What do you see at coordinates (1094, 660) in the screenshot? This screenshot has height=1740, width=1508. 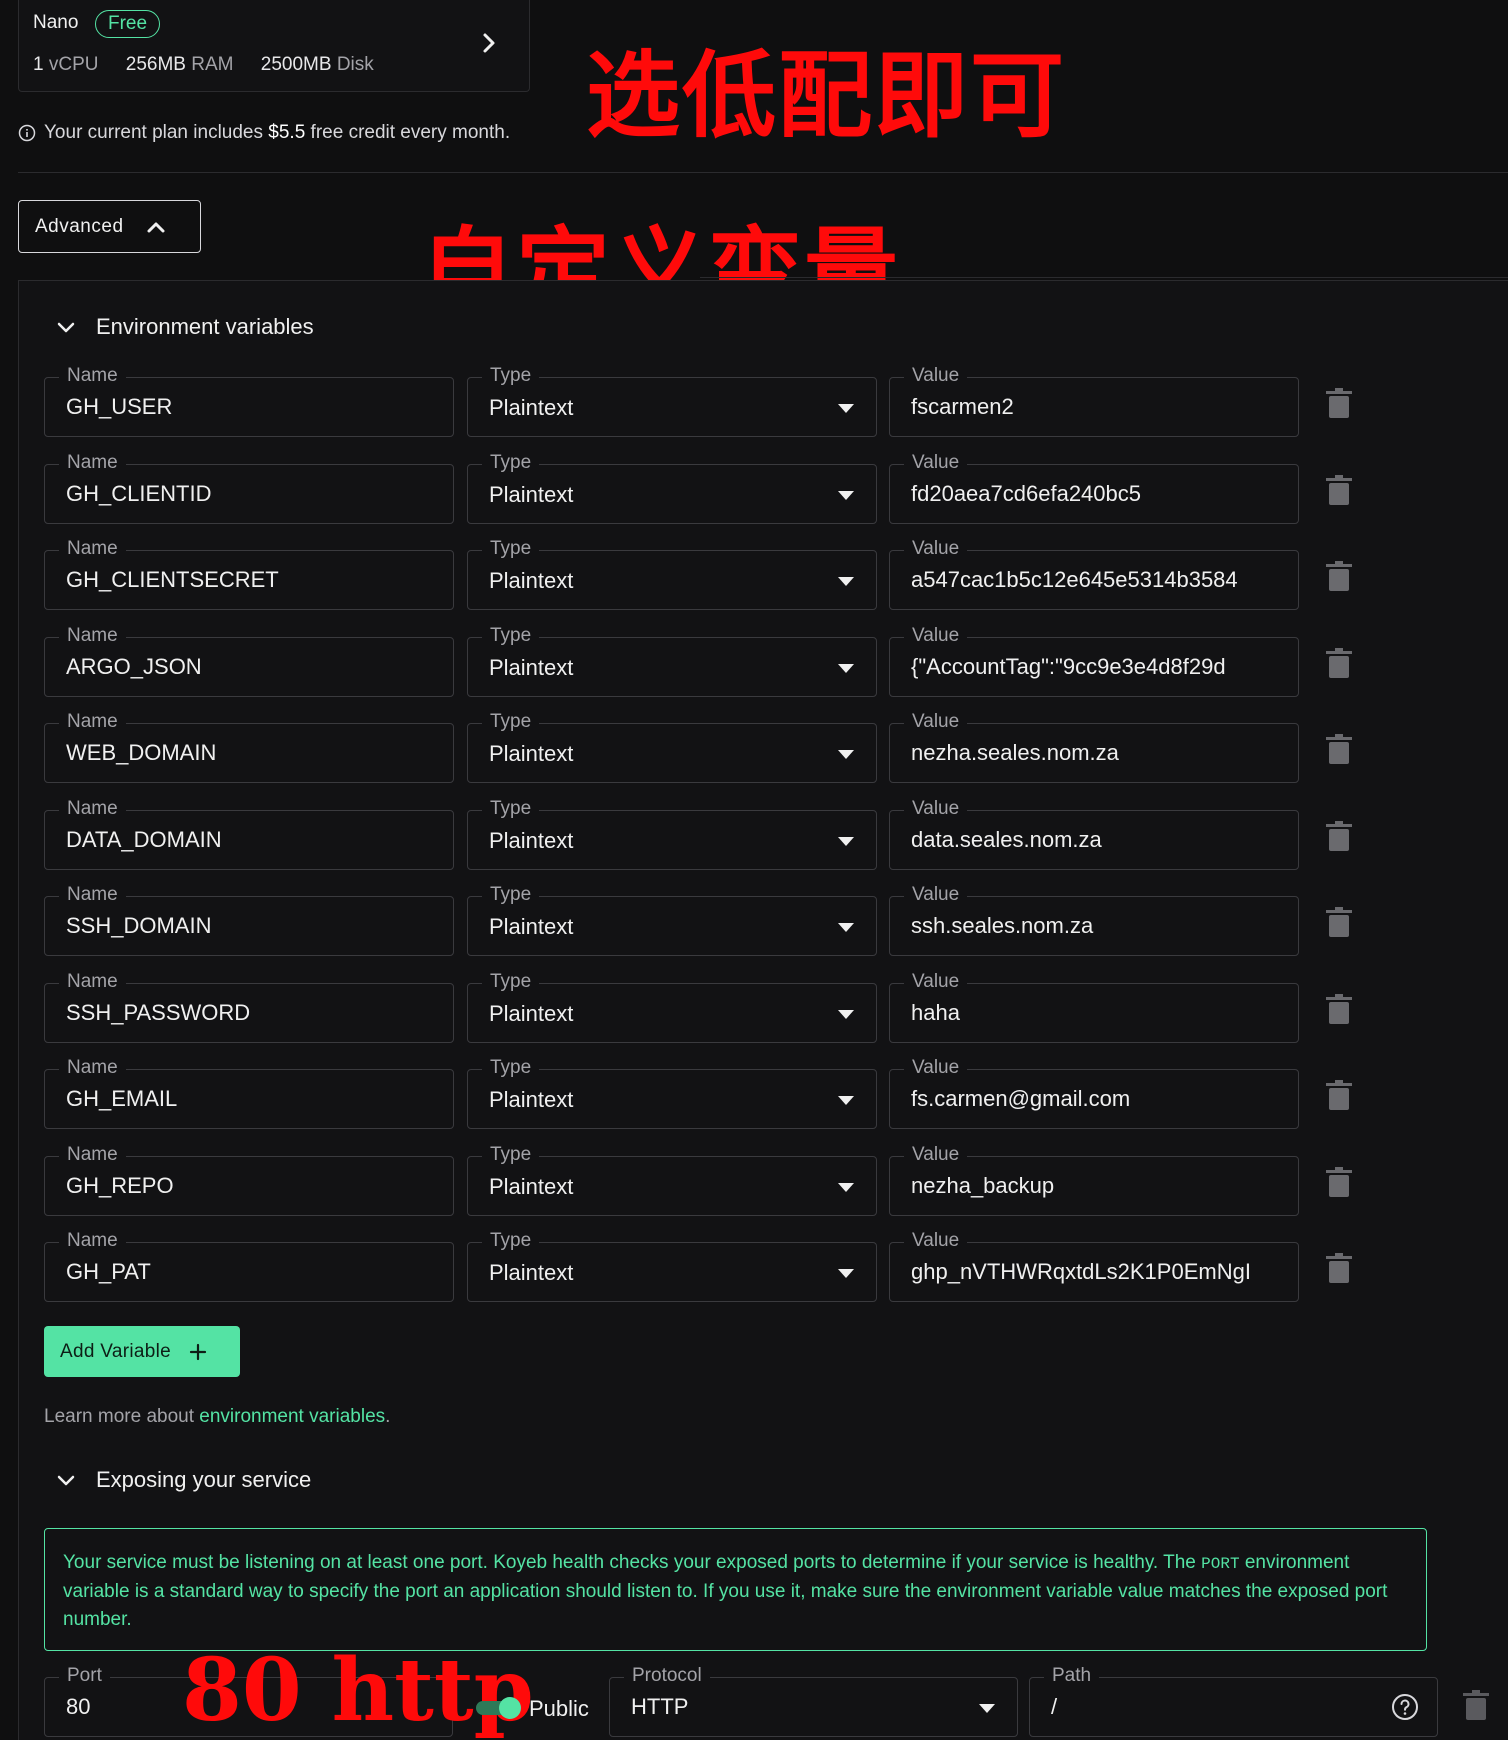 I see `env-value-field: Value {"AccountTag":"9cc9e3e4d8f29d` at bounding box center [1094, 660].